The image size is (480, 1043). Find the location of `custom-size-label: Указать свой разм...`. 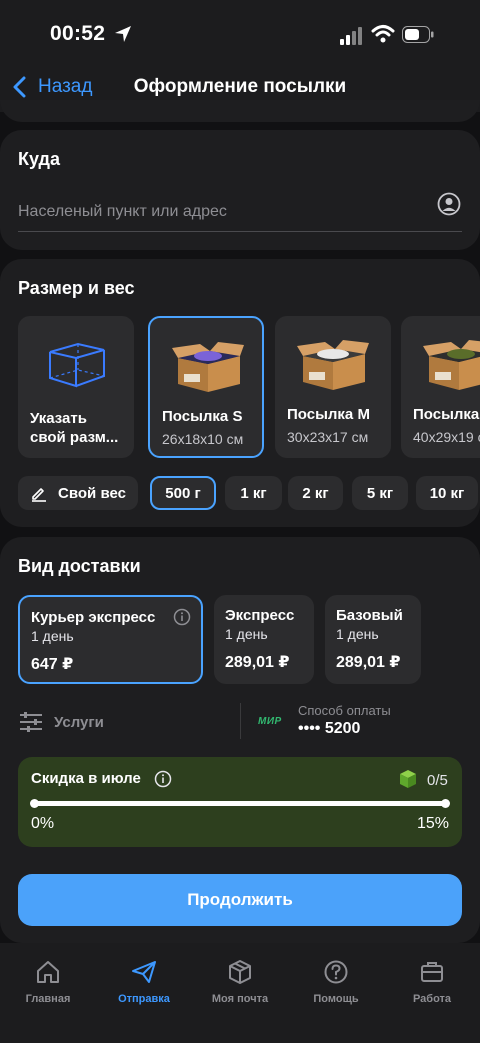

custom-size-label: Указать свой разм... is located at coordinates (74, 428).